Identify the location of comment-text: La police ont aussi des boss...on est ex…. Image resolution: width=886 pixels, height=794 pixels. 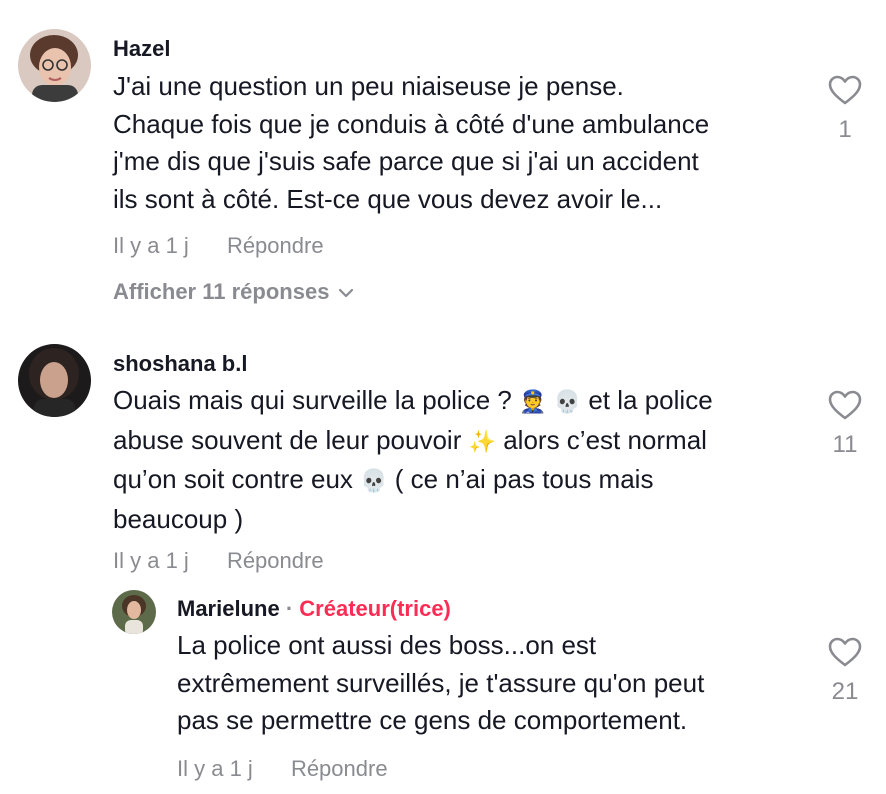
(497, 683).